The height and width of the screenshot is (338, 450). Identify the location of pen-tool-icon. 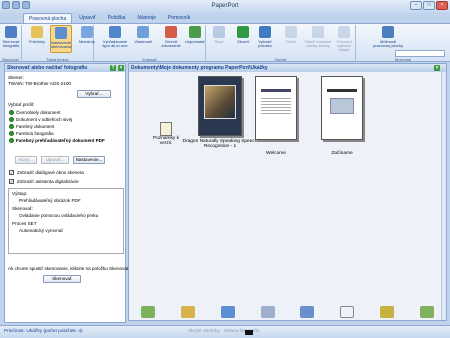
(187, 312).